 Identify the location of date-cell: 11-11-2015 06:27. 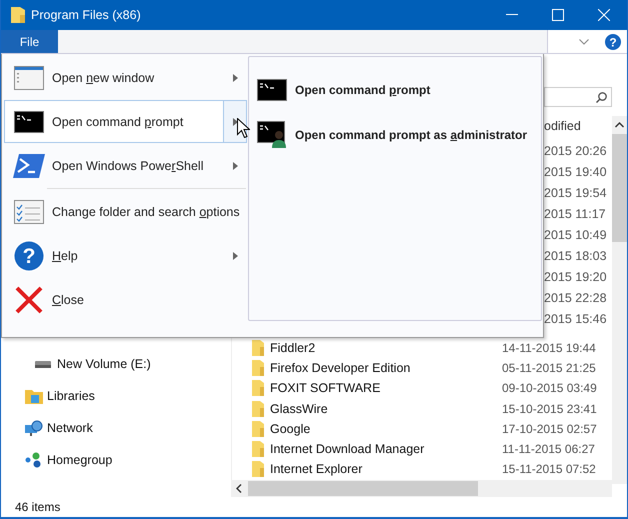
(548, 449).